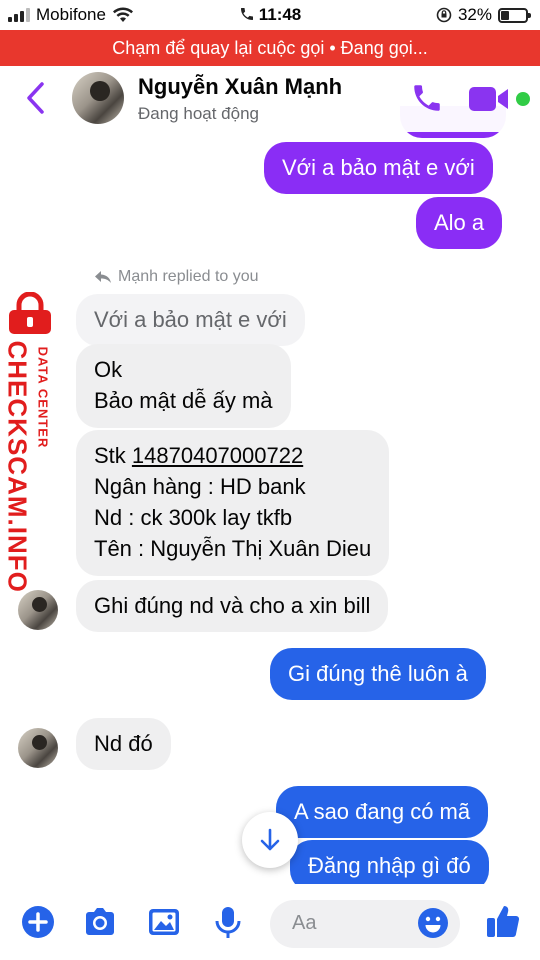  I want to click on chat-header: Nguyễn Xuân Mạnh Đang hoạt động, so click(270, 99).